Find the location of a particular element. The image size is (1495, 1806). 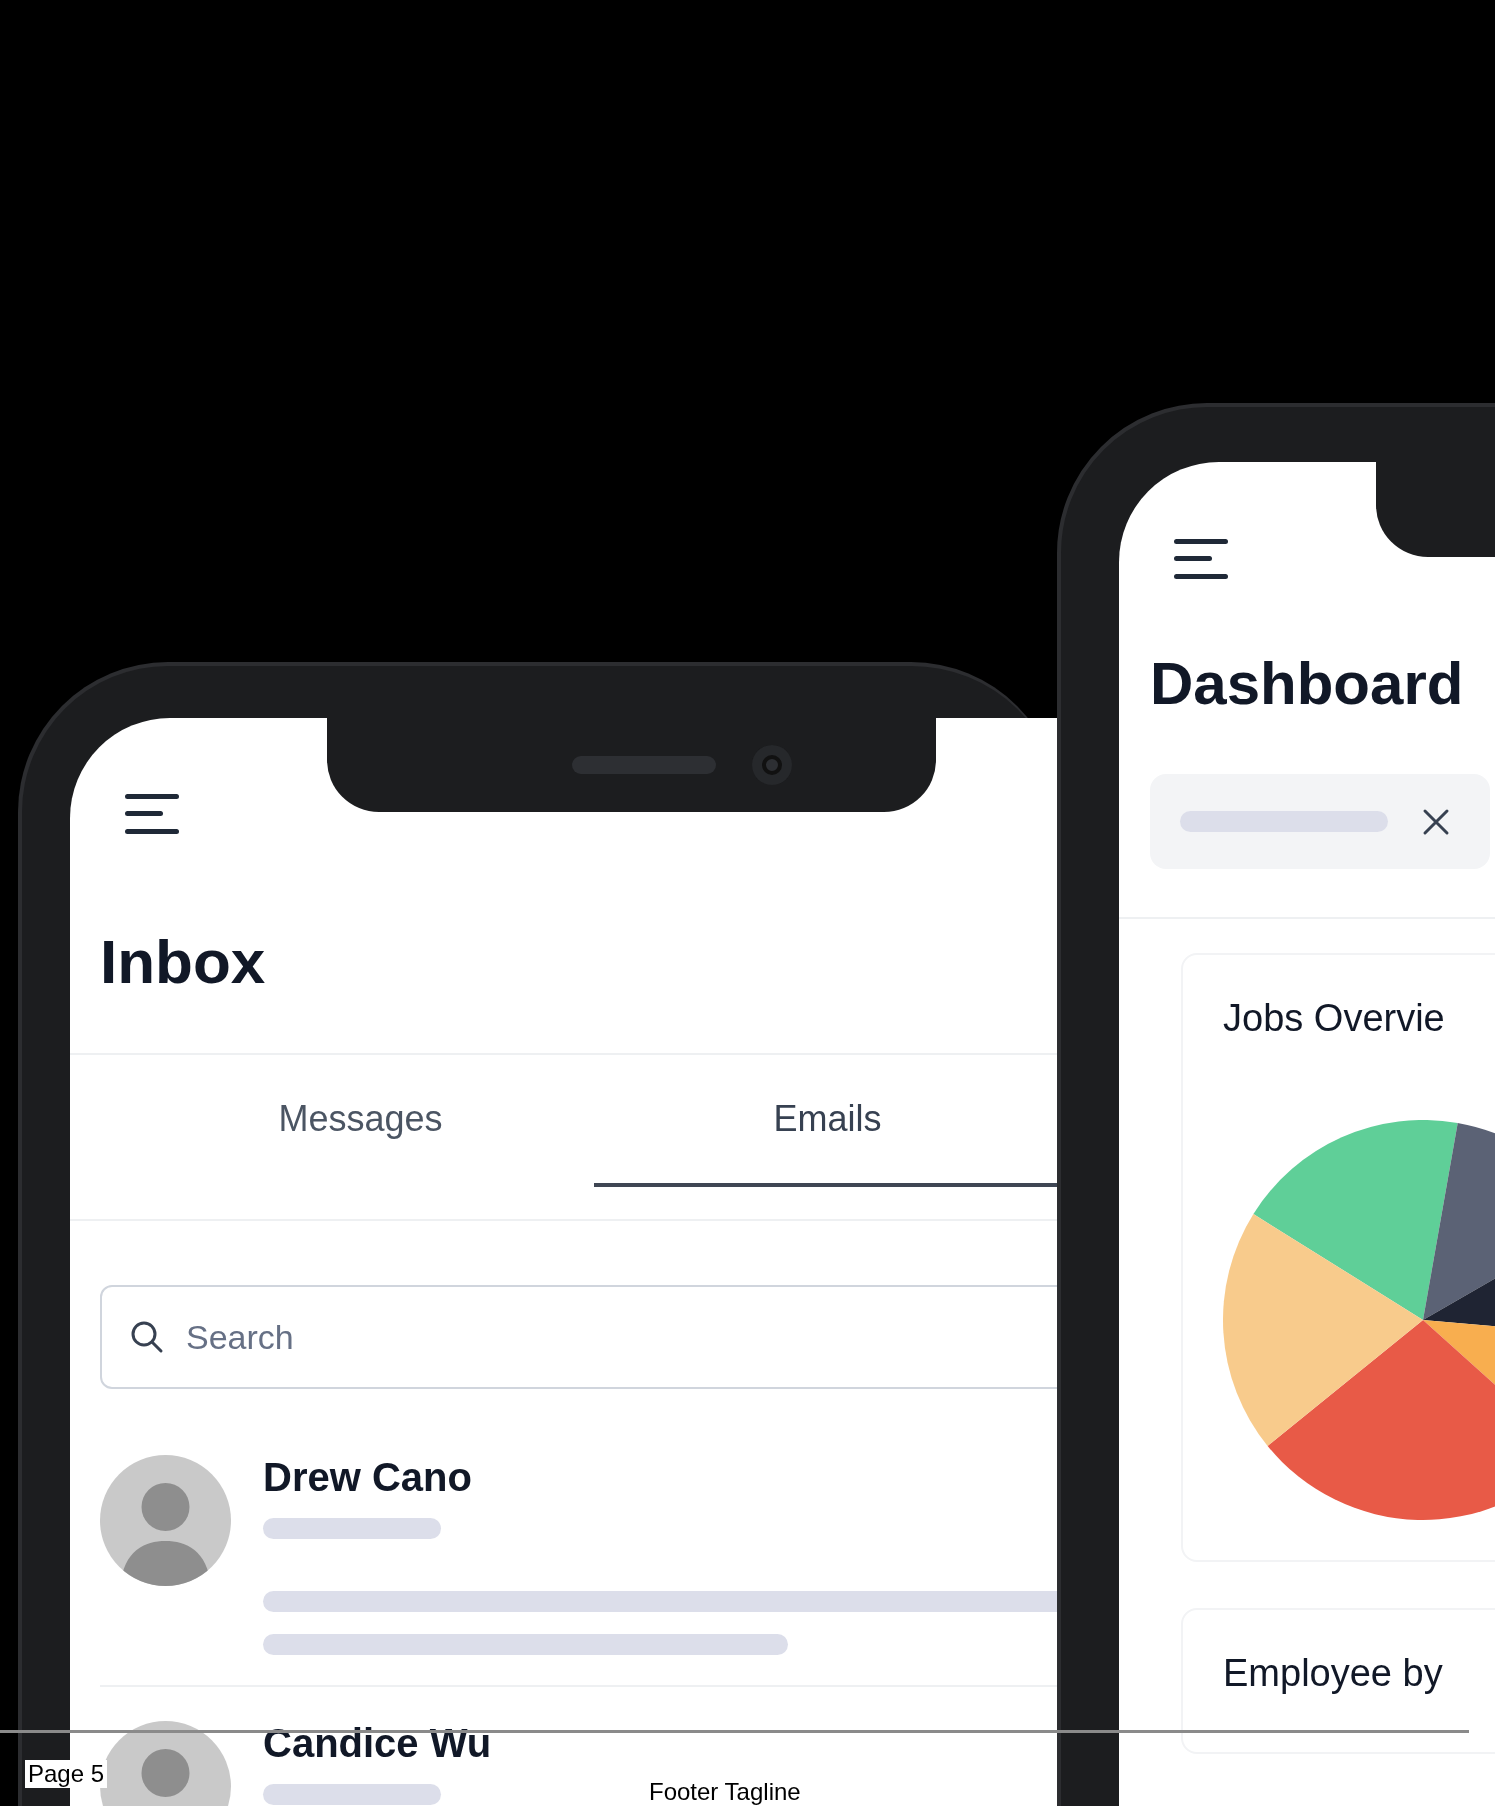

search-icon is located at coordinates (147, 1337).